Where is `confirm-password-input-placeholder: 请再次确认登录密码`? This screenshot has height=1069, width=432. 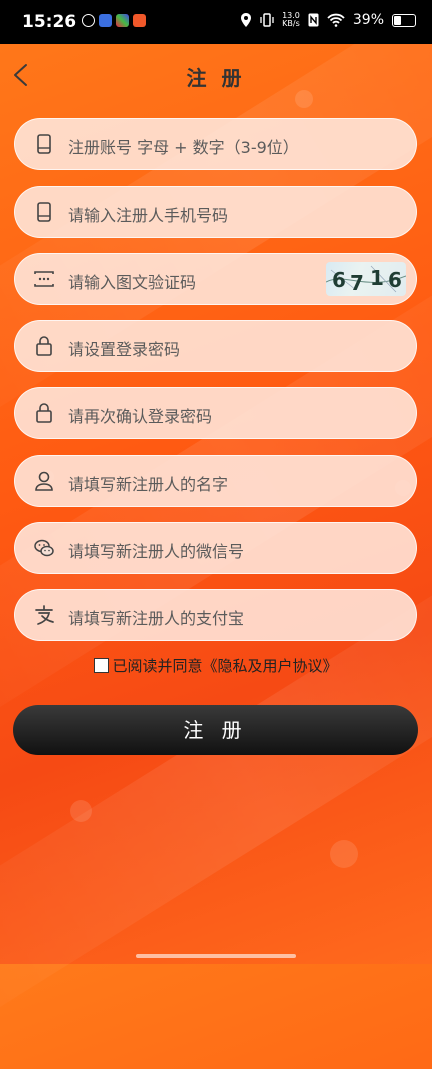
confirm-password-input-placeholder: 请再次确认登录密码 is located at coordinates (140, 416).